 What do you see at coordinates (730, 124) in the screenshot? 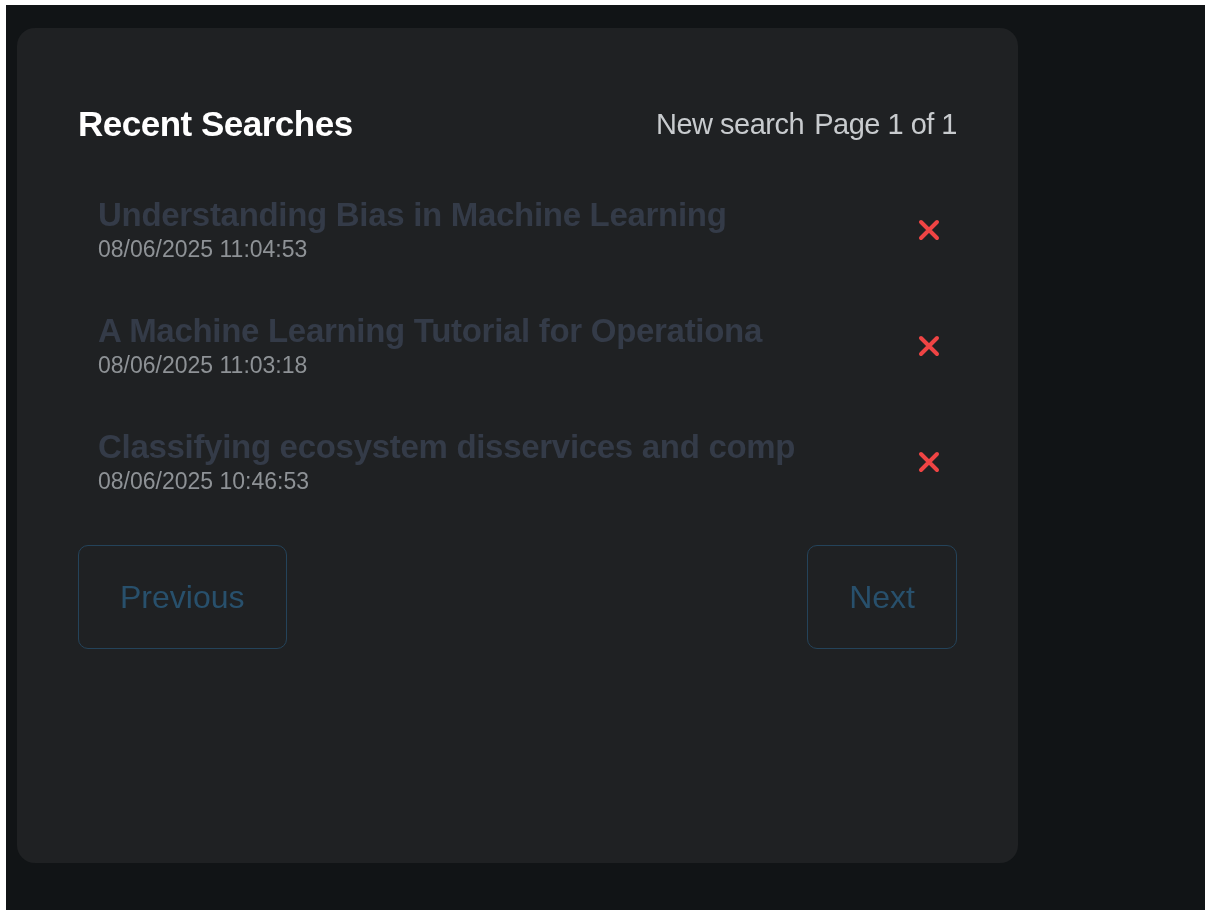
I see `new-search-link: New search` at bounding box center [730, 124].